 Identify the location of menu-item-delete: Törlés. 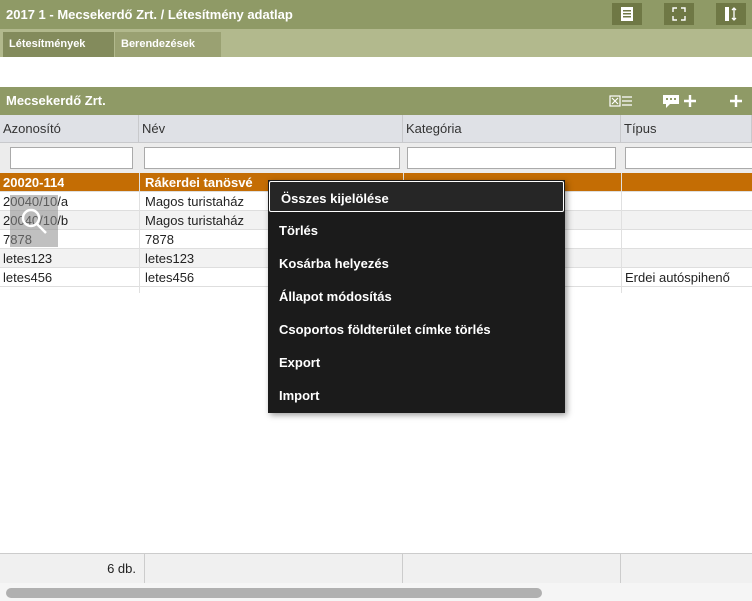
(416, 229).